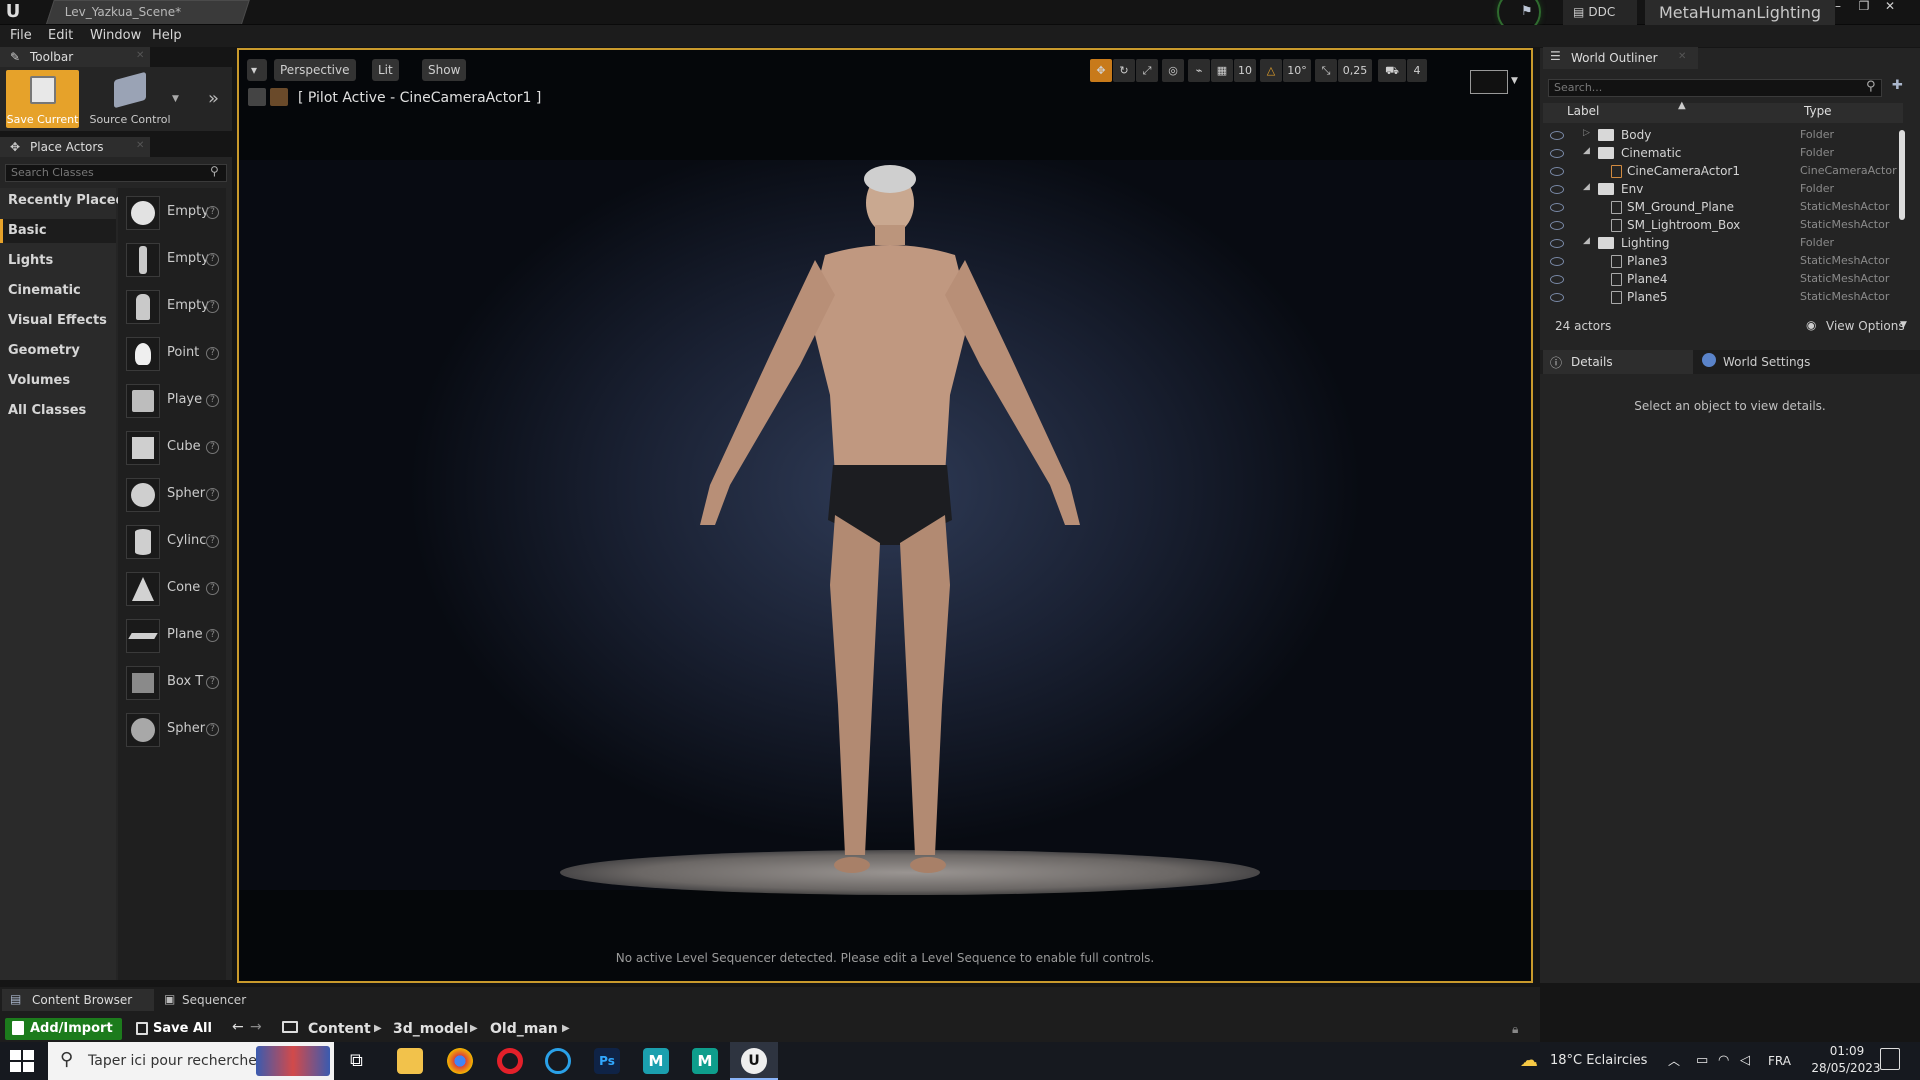 The height and width of the screenshot is (1080, 1920). I want to click on category-volumes: Volumes, so click(39, 380).